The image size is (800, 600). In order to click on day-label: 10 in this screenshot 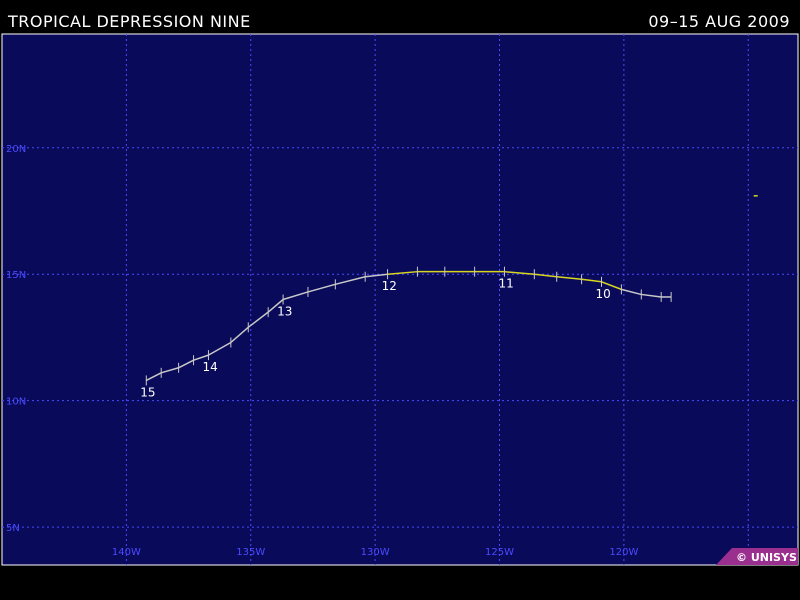, I will do `click(602, 294)`.